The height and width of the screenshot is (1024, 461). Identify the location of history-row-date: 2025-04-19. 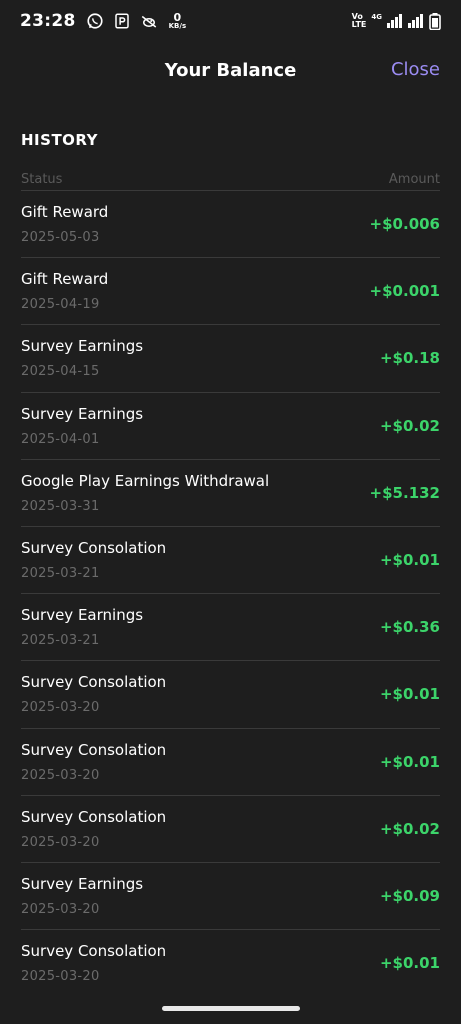
(60, 305).